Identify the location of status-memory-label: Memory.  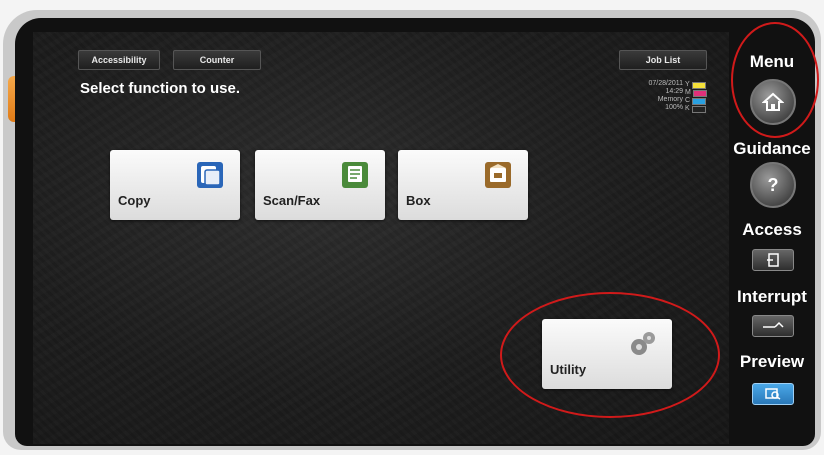
(670, 99).